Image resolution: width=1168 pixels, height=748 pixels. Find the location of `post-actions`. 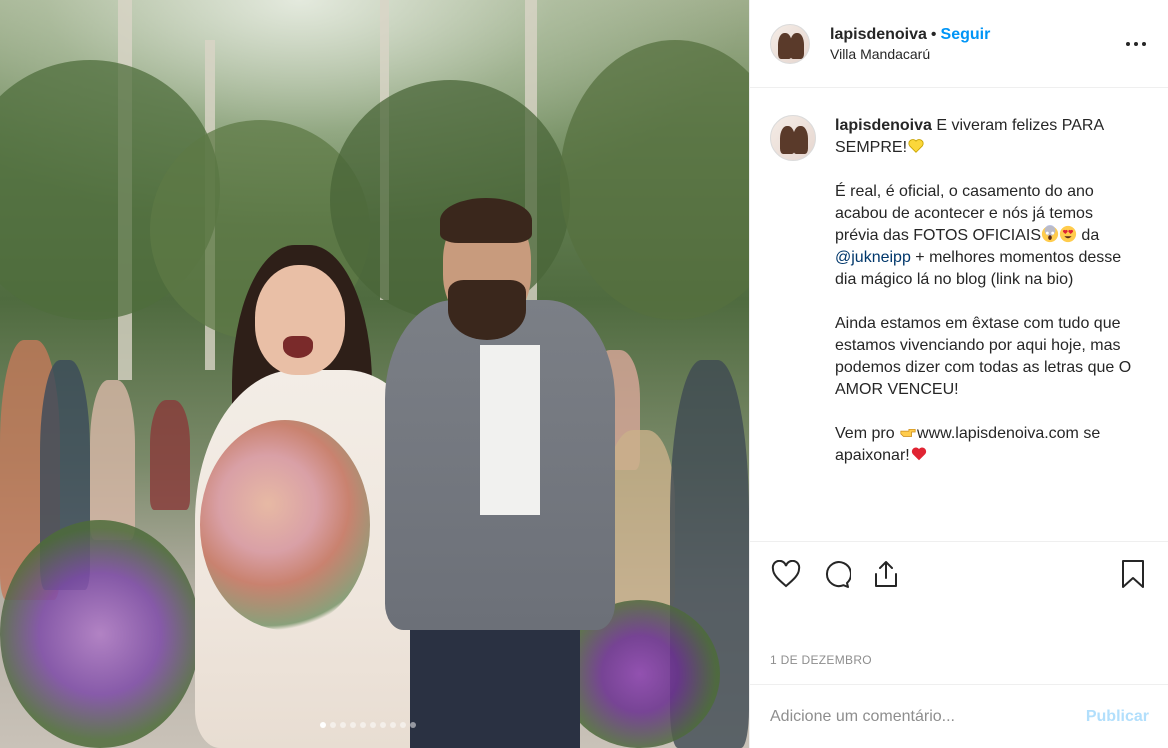

post-actions is located at coordinates (959, 573).